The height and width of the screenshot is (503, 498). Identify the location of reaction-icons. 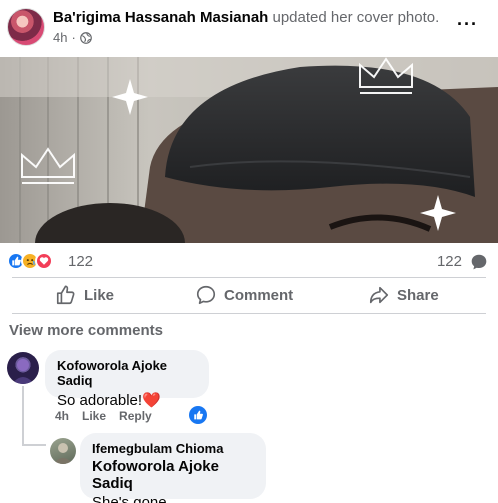
(30, 261).